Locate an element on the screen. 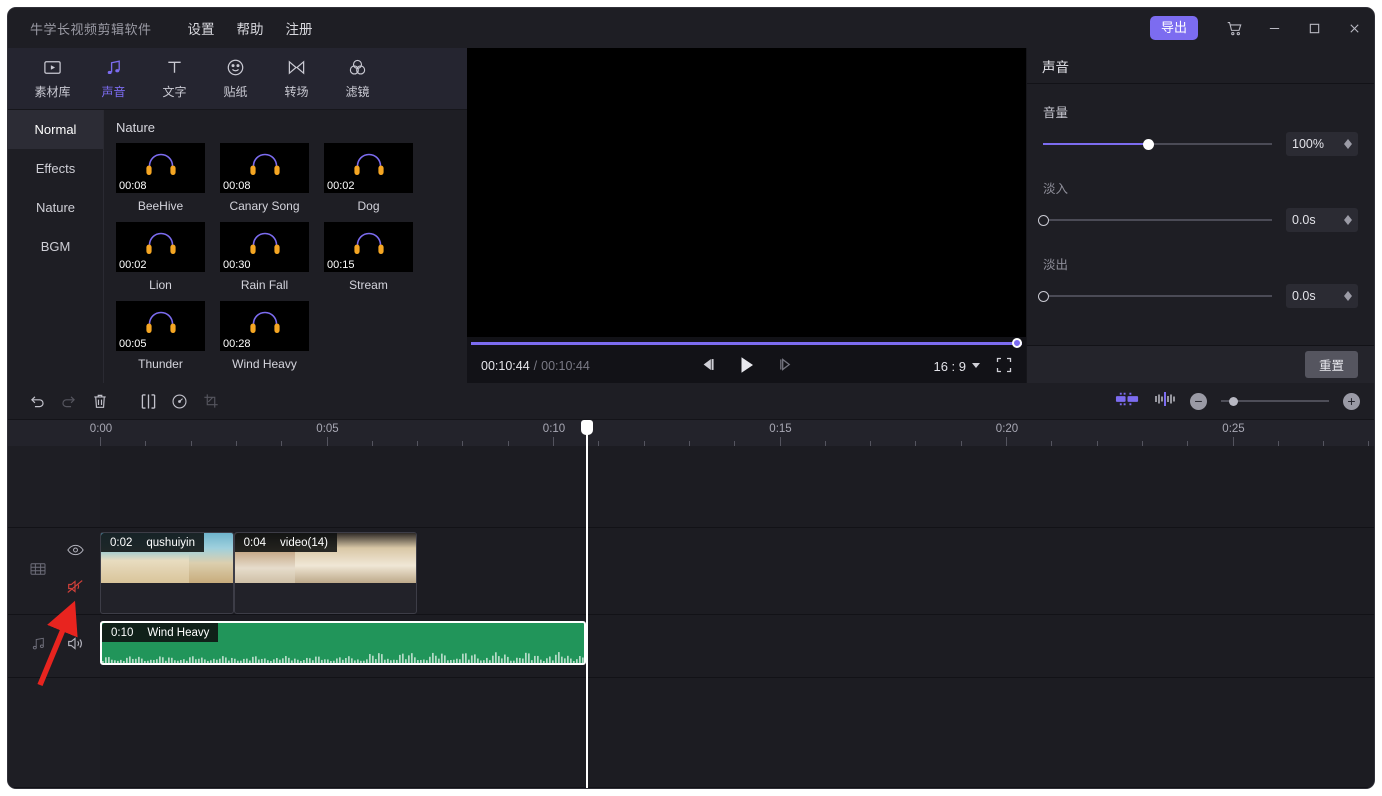 The width and height of the screenshot is (1382, 796). audio-item: 00:30 Rain Fall is located at coordinates (264, 257).